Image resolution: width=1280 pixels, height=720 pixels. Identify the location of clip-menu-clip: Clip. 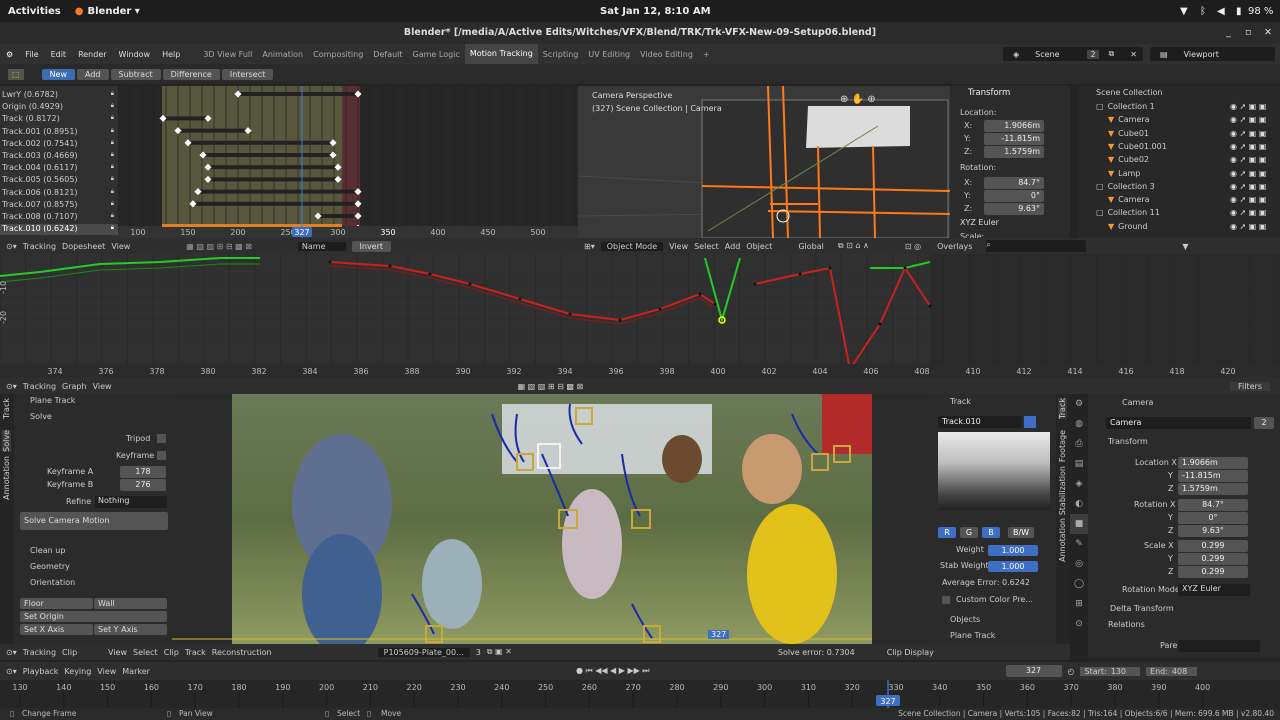
(171, 652).